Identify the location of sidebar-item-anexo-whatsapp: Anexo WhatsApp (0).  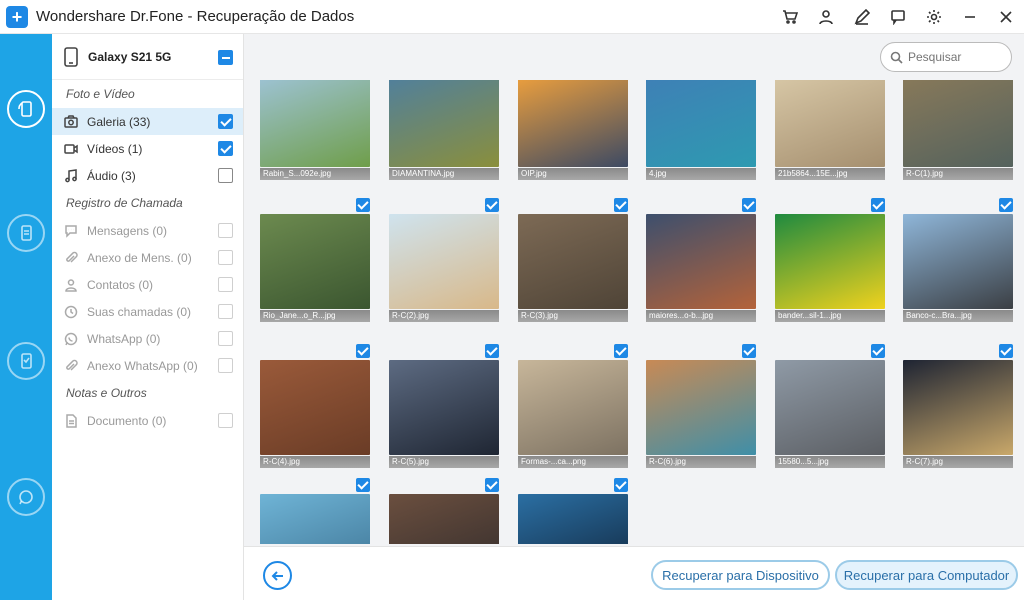
(147, 365).